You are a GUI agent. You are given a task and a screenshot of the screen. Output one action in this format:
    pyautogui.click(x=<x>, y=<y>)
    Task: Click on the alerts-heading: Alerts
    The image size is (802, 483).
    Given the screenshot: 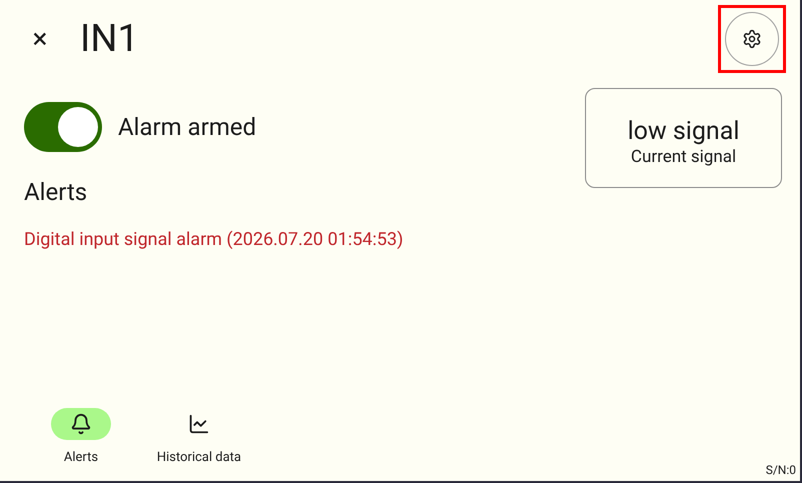 What is the action you would take?
    pyautogui.click(x=56, y=192)
    